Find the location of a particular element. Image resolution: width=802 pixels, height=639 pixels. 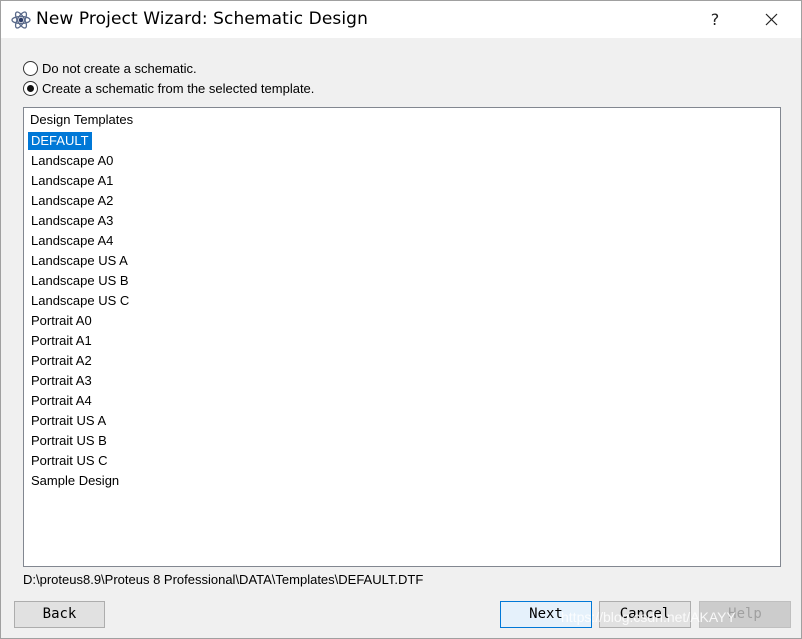

list-item: Landscape A3 is located at coordinates (72, 221).